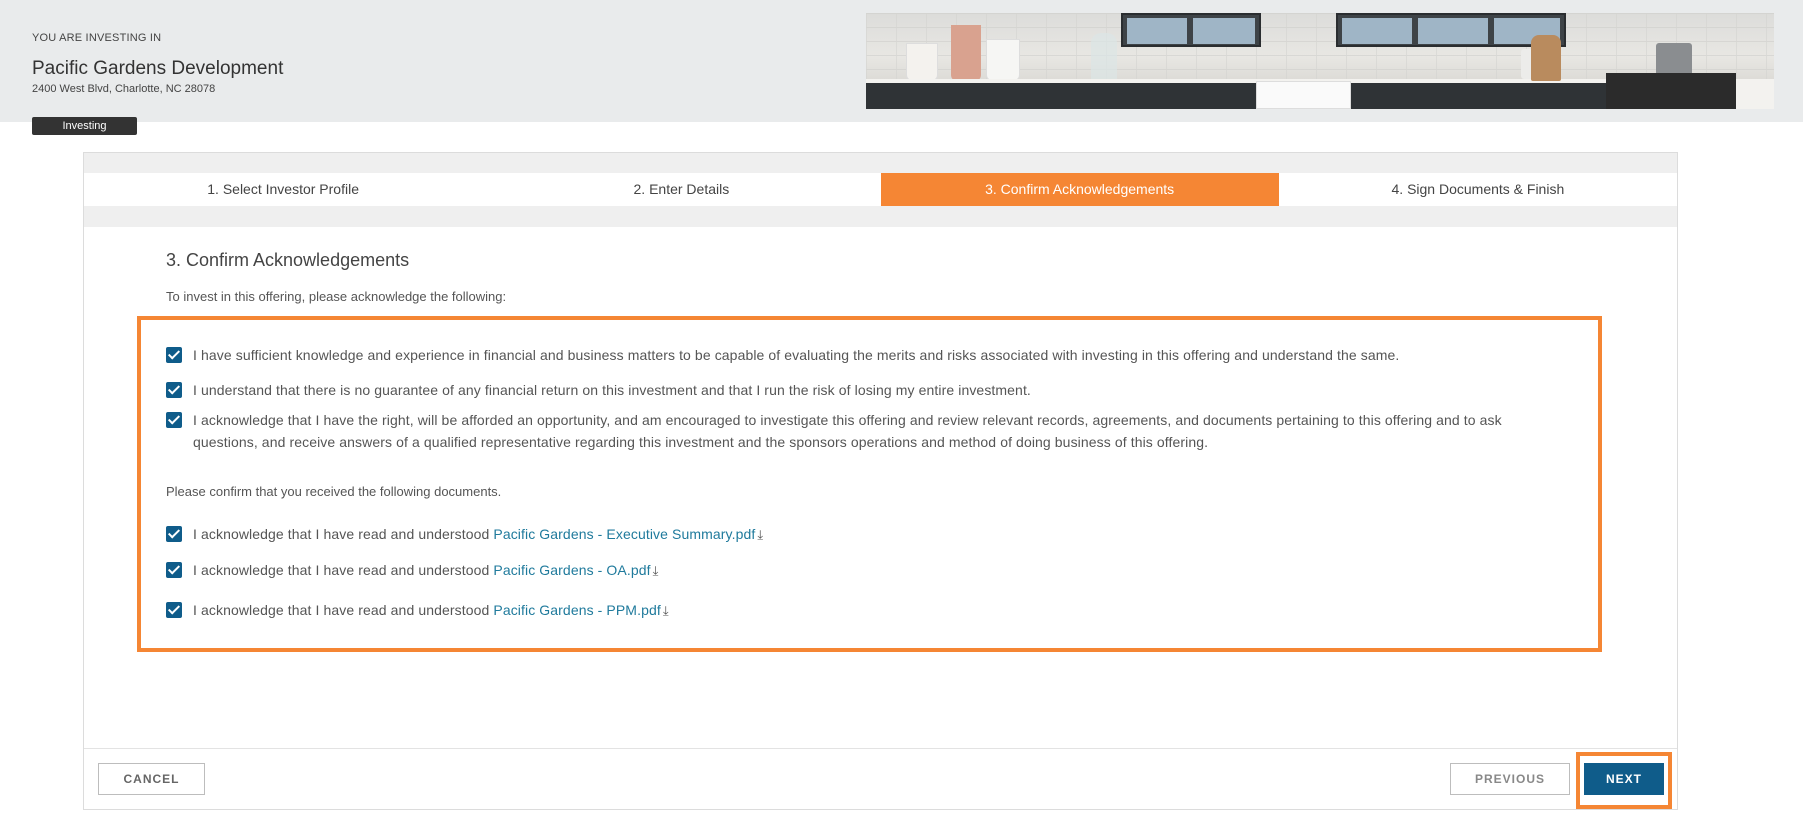 Image resolution: width=1803 pixels, height=823 pixels. Describe the element at coordinates (124, 89) in the screenshot. I see `offering-address: 2400 West Blvd, Charlotte, NC 28078` at that location.